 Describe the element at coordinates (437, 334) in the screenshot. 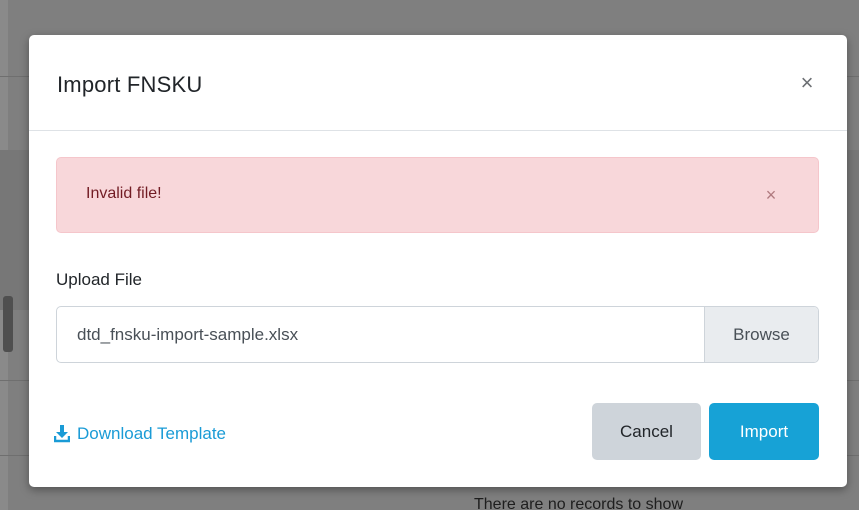

I see `file-input: dtd_fnsku-import-sample.xlsx Browse` at that location.